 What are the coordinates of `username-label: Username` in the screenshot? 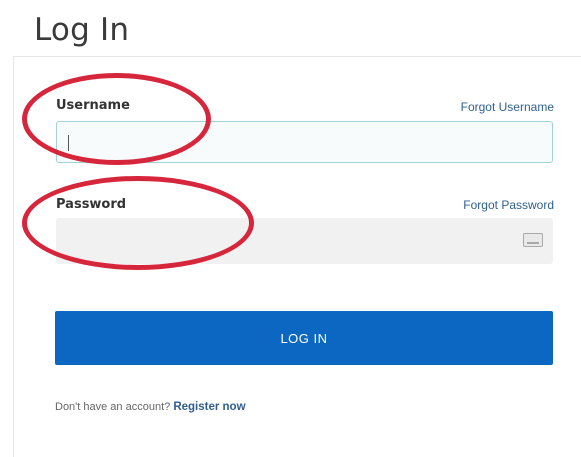 It's located at (93, 105).